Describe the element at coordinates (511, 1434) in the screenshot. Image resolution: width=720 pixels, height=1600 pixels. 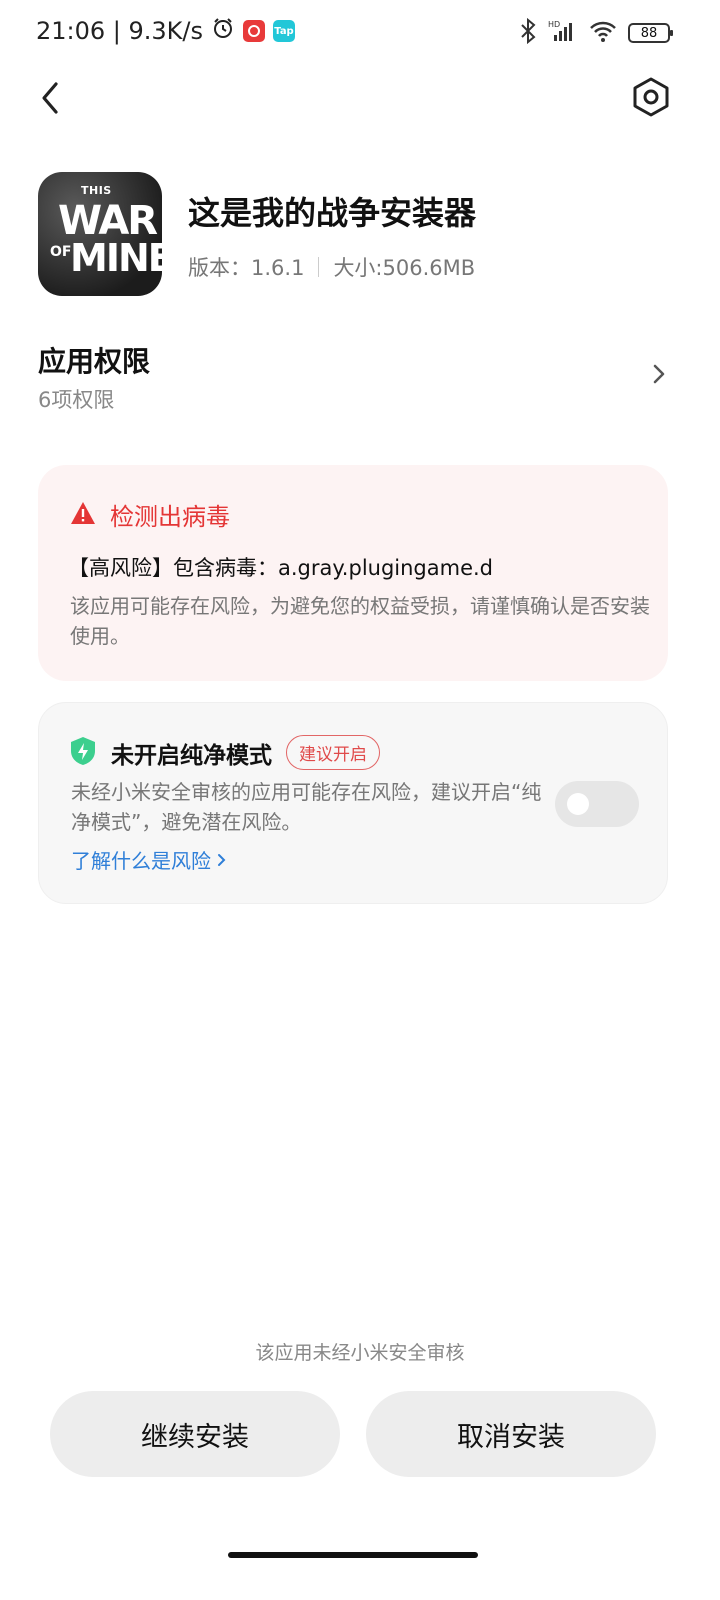
I see `cancel-install-button: 取消安装` at that location.